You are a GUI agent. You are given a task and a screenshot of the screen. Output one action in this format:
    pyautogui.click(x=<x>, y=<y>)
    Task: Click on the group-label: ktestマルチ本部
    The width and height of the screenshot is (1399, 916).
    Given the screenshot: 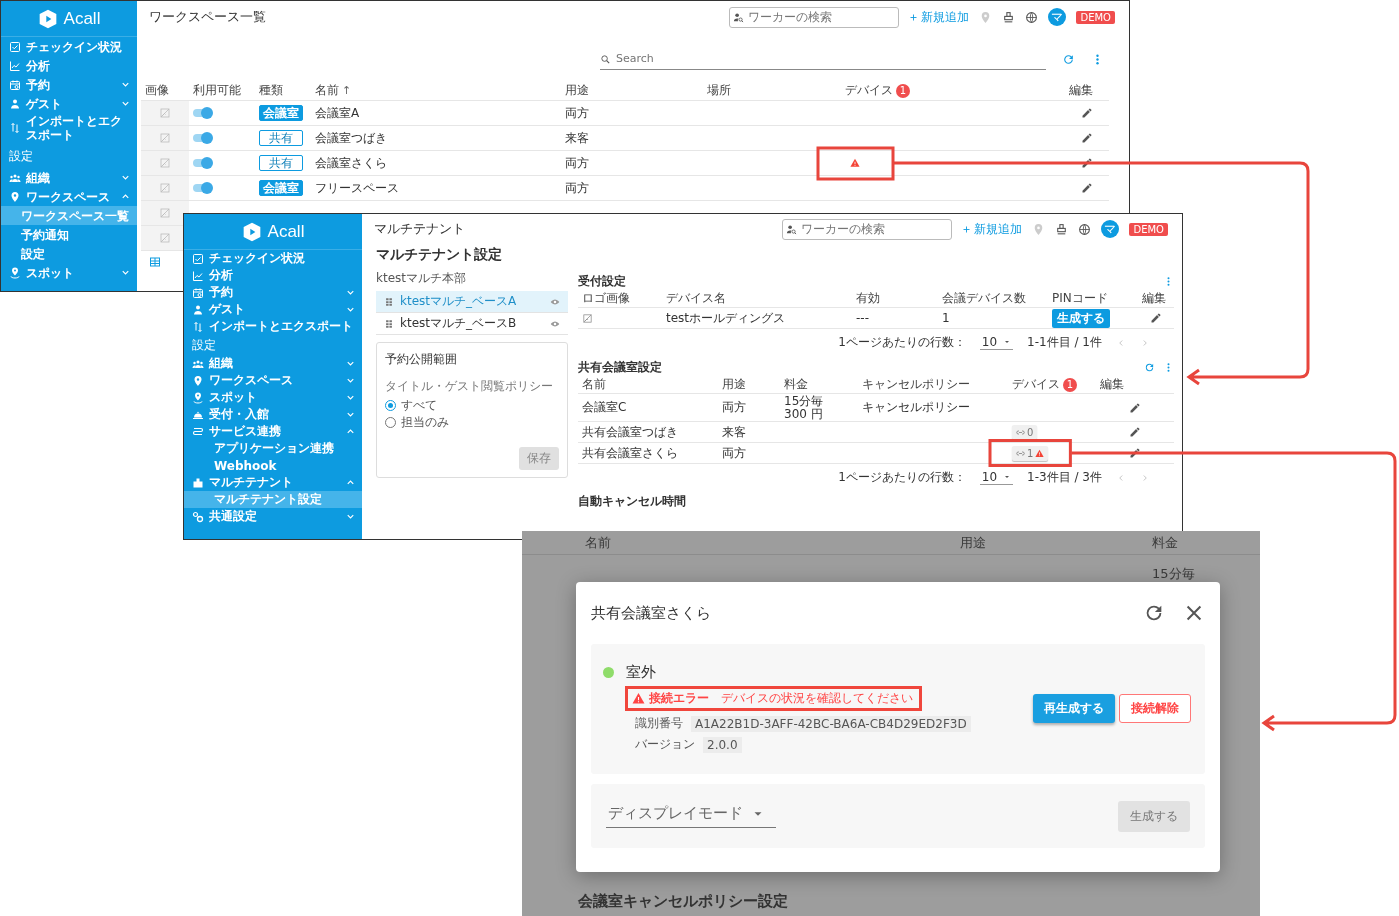 What is the action you would take?
    pyautogui.click(x=421, y=278)
    